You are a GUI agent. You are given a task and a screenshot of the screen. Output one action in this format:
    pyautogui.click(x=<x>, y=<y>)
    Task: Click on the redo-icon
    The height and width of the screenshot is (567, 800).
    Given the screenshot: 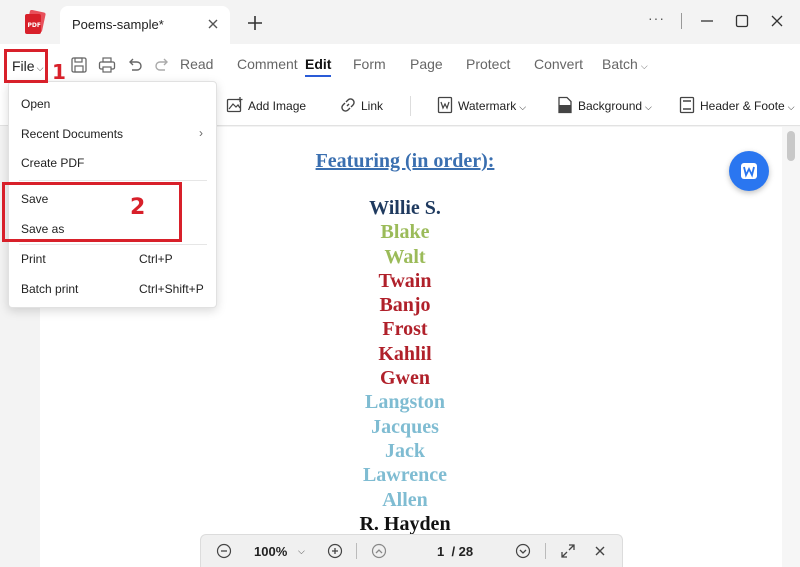 What is the action you would take?
    pyautogui.click(x=162, y=65)
    